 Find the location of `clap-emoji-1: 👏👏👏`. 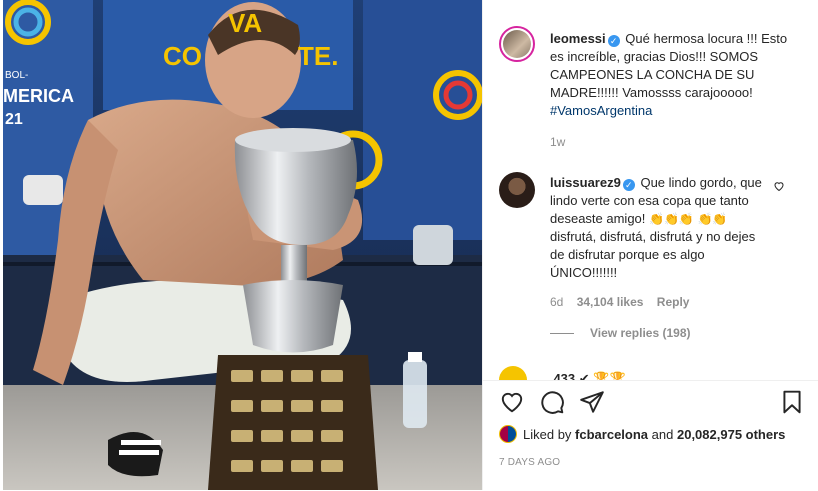

clap-emoji-1: 👏👏👏 is located at coordinates (671, 219).